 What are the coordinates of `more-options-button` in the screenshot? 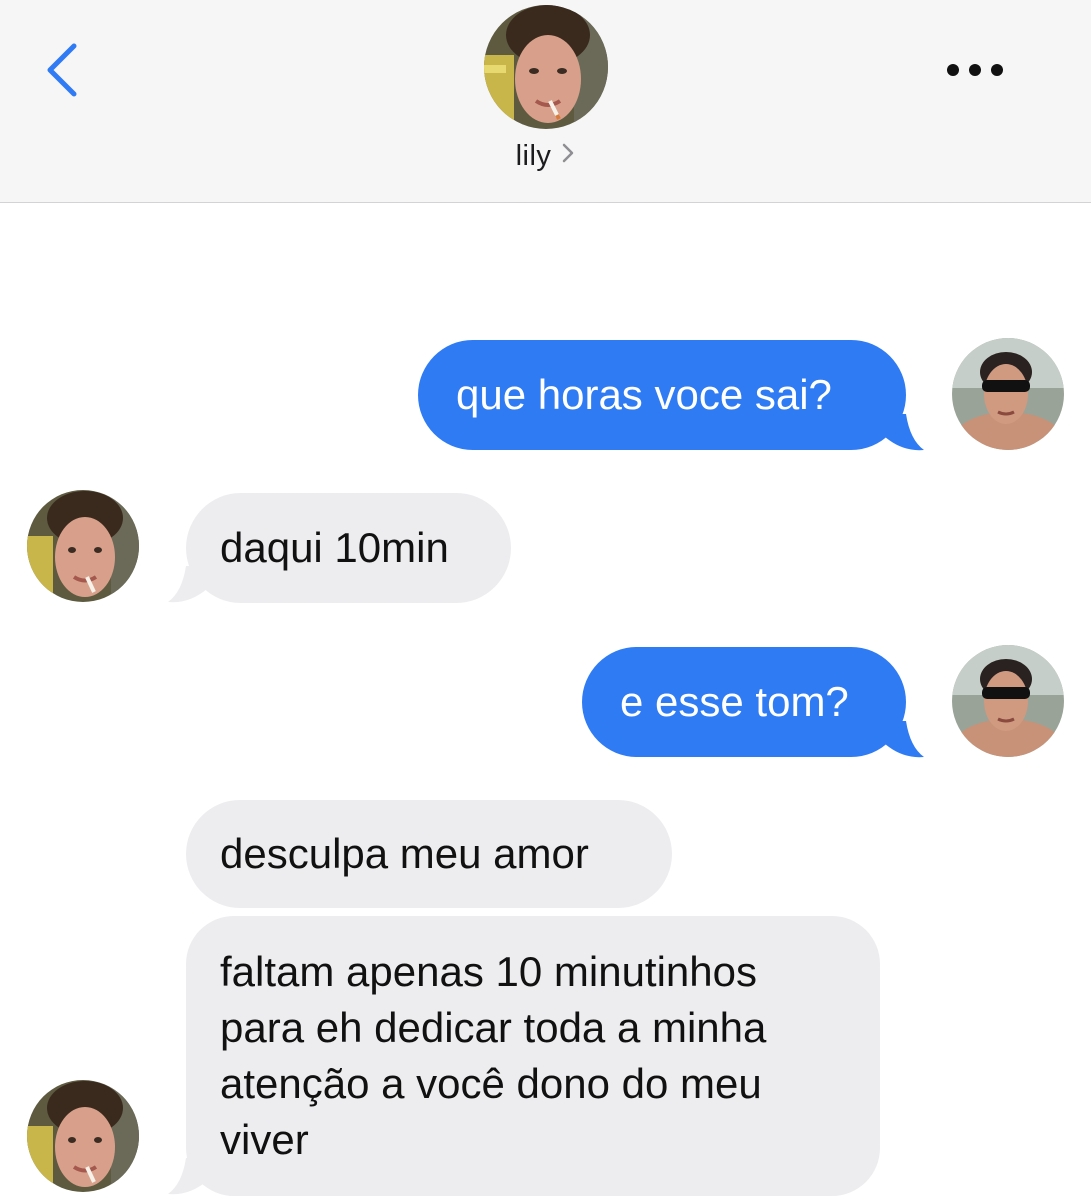 It's located at (975, 70).